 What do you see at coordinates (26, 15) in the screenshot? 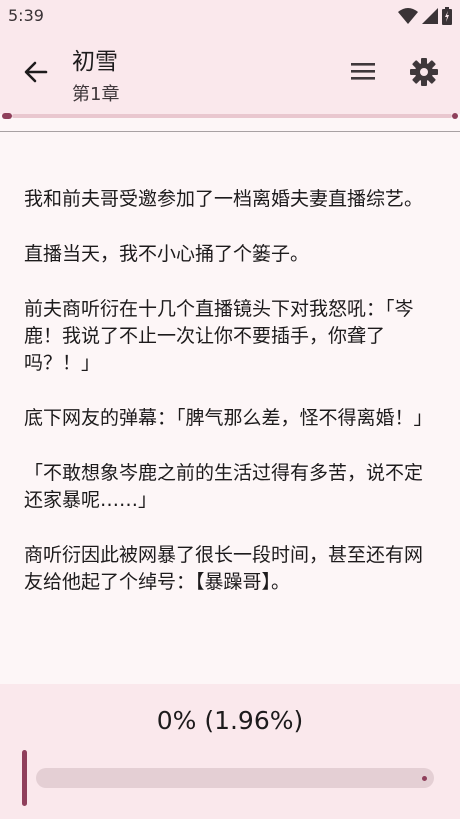
I see `status-time: 5:39` at bounding box center [26, 15].